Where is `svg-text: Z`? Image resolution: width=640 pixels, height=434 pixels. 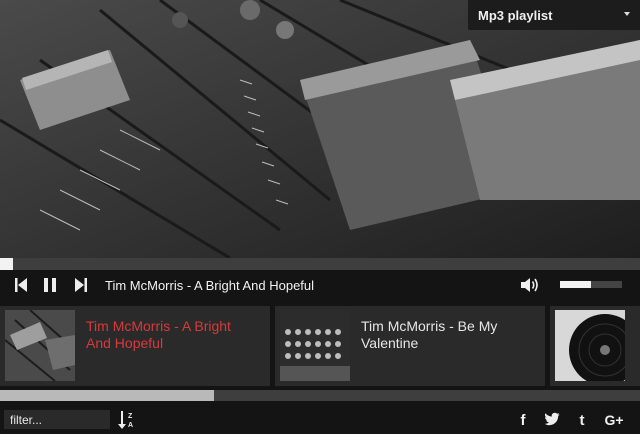
svg-text: Z is located at coordinates (130, 416).